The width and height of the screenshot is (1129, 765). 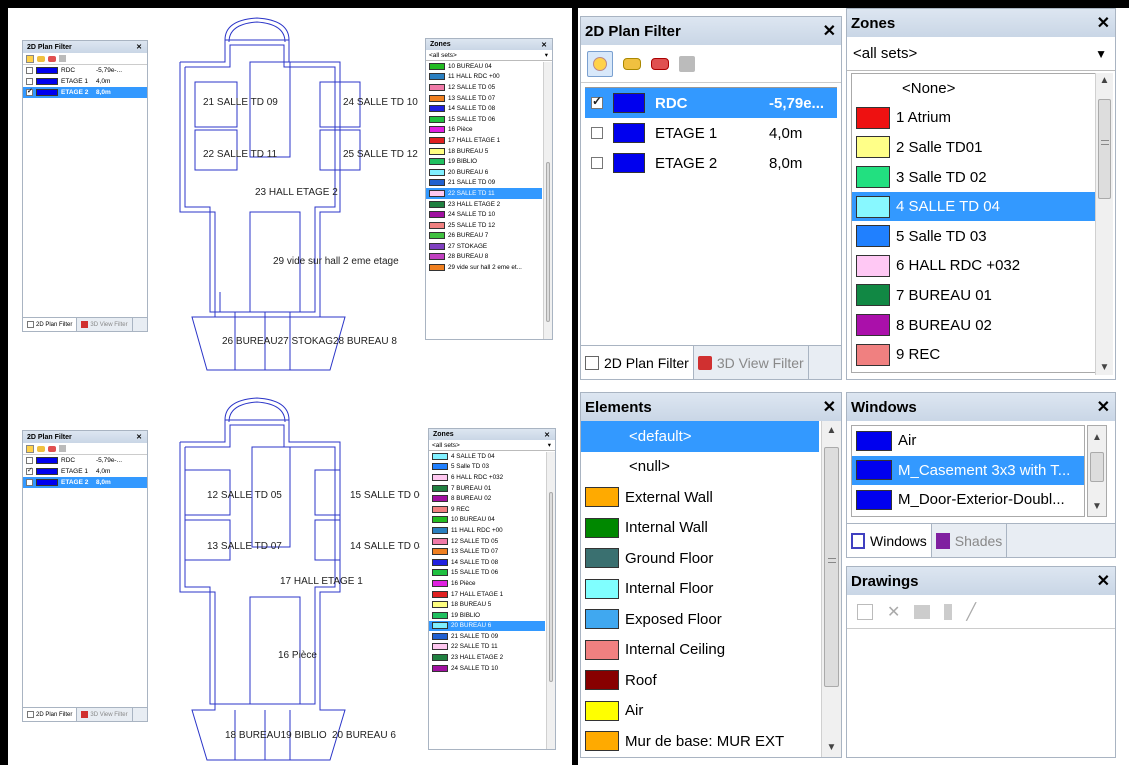 What do you see at coordinates (948, 611) in the screenshot?
I see `pin-icon` at bounding box center [948, 611].